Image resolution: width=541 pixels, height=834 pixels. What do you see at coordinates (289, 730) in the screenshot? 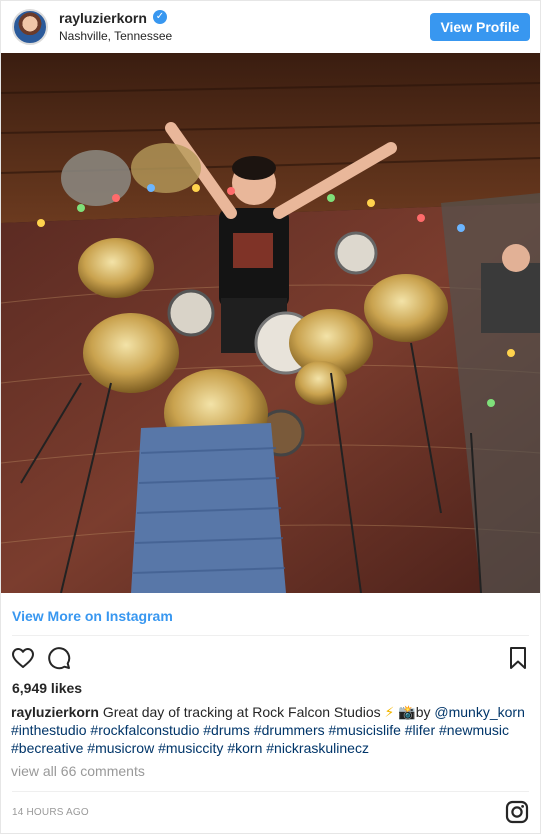
I see `hashtag-link: #drummers` at bounding box center [289, 730].